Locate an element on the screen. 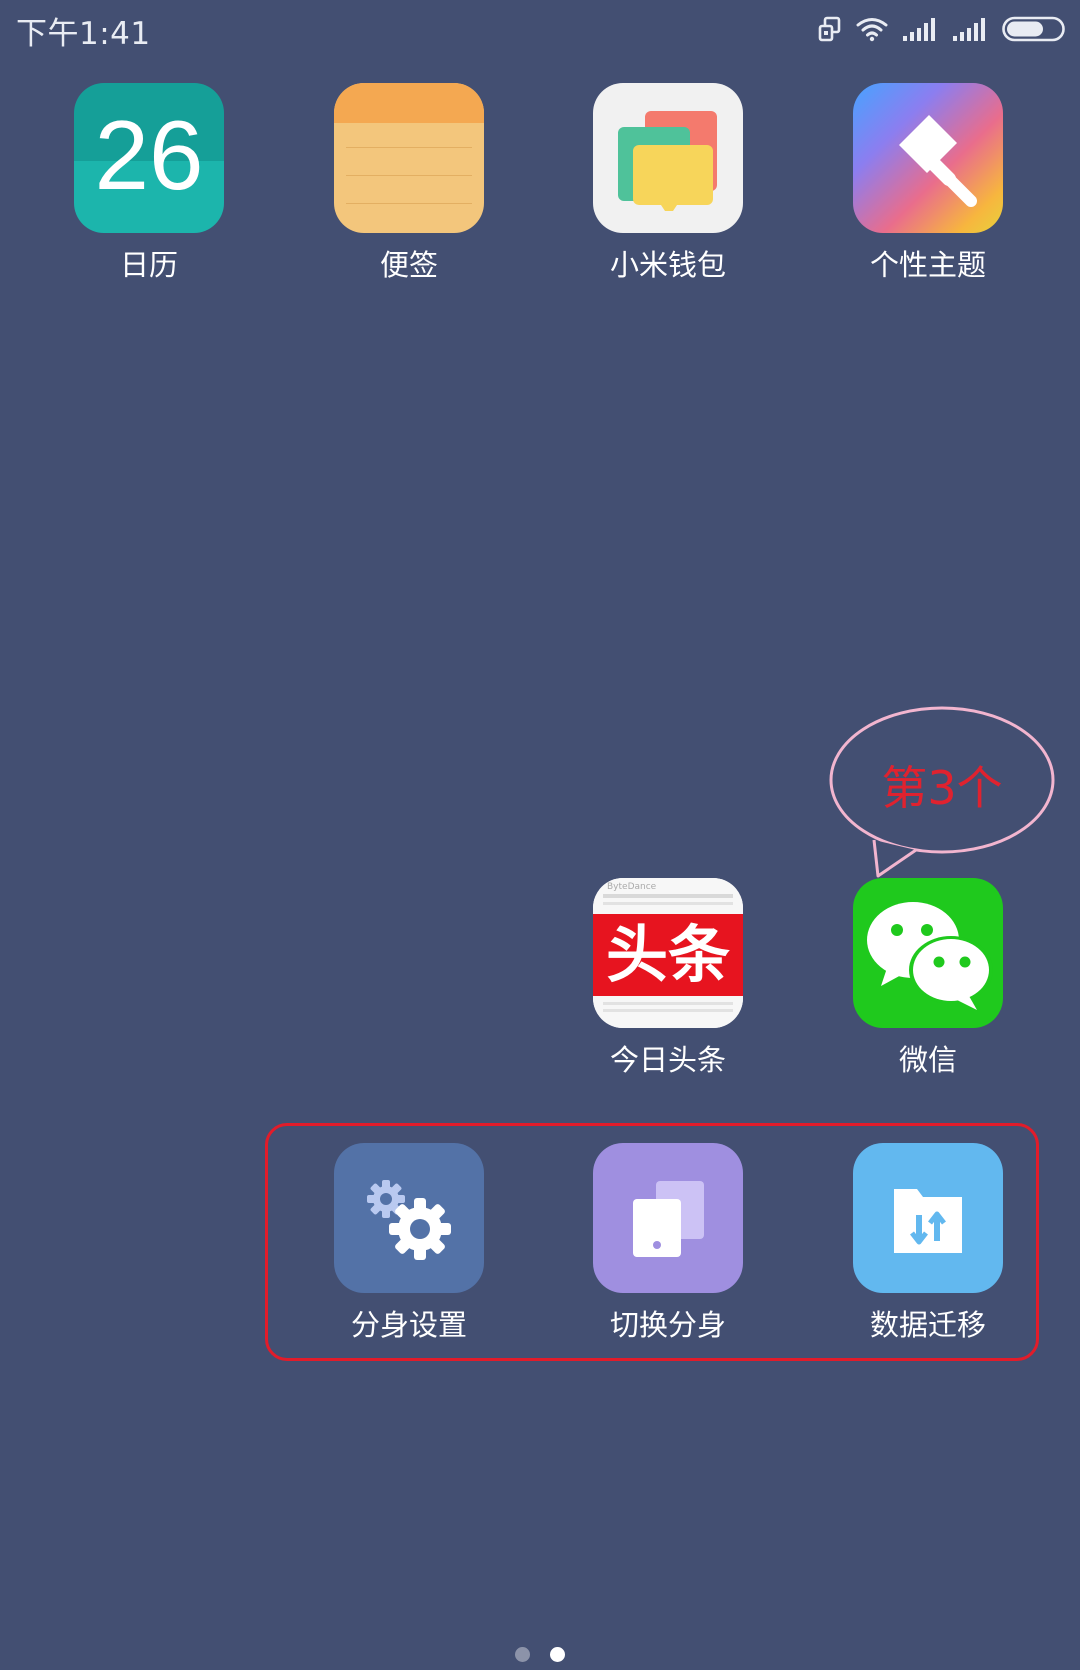 The width and height of the screenshot is (1080, 1670). callout-text: 第3个 is located at coordinates (942, 788).